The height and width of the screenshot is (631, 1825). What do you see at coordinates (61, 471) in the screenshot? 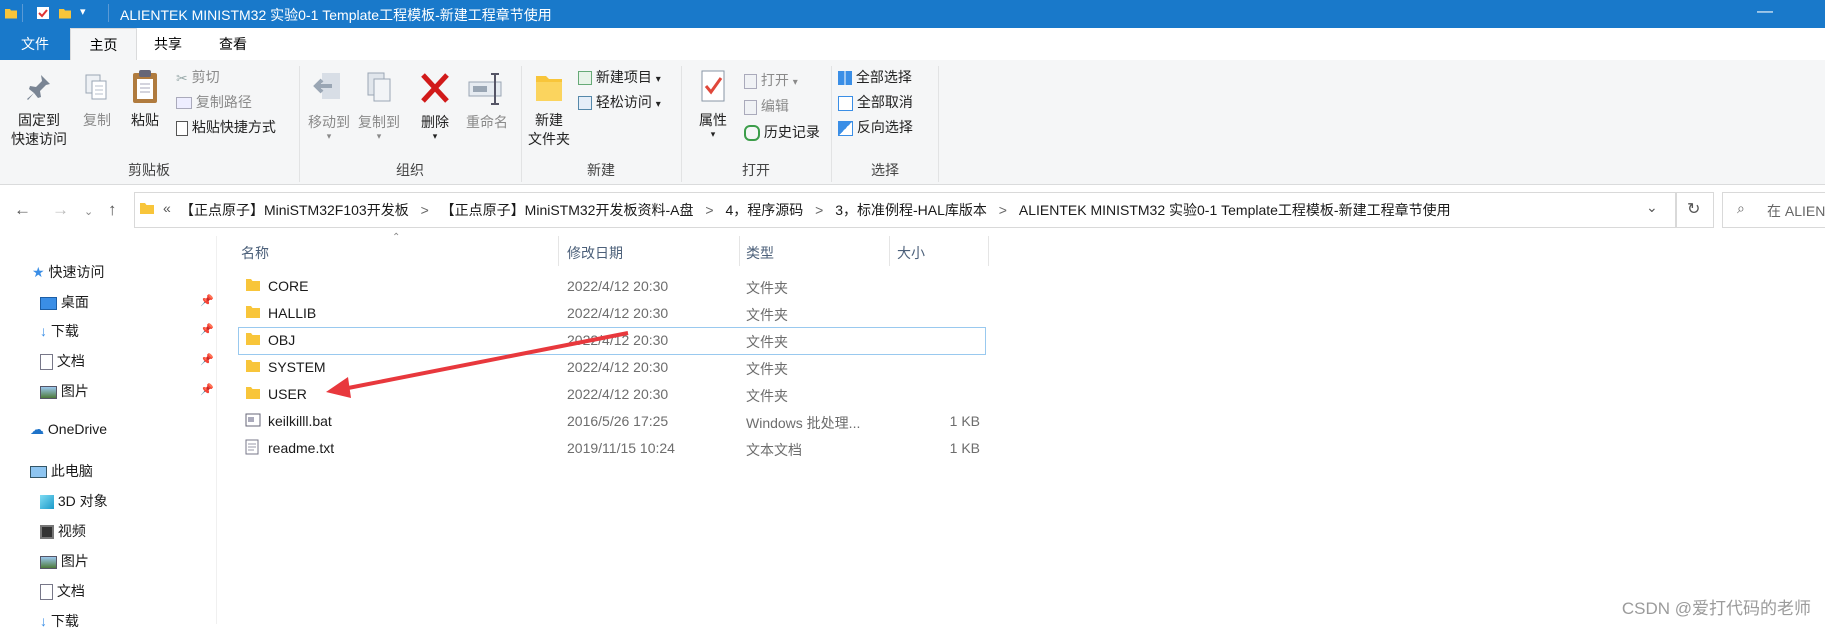
I see `nav-this-pc: 此电脑` at bounding box center [61, 471].